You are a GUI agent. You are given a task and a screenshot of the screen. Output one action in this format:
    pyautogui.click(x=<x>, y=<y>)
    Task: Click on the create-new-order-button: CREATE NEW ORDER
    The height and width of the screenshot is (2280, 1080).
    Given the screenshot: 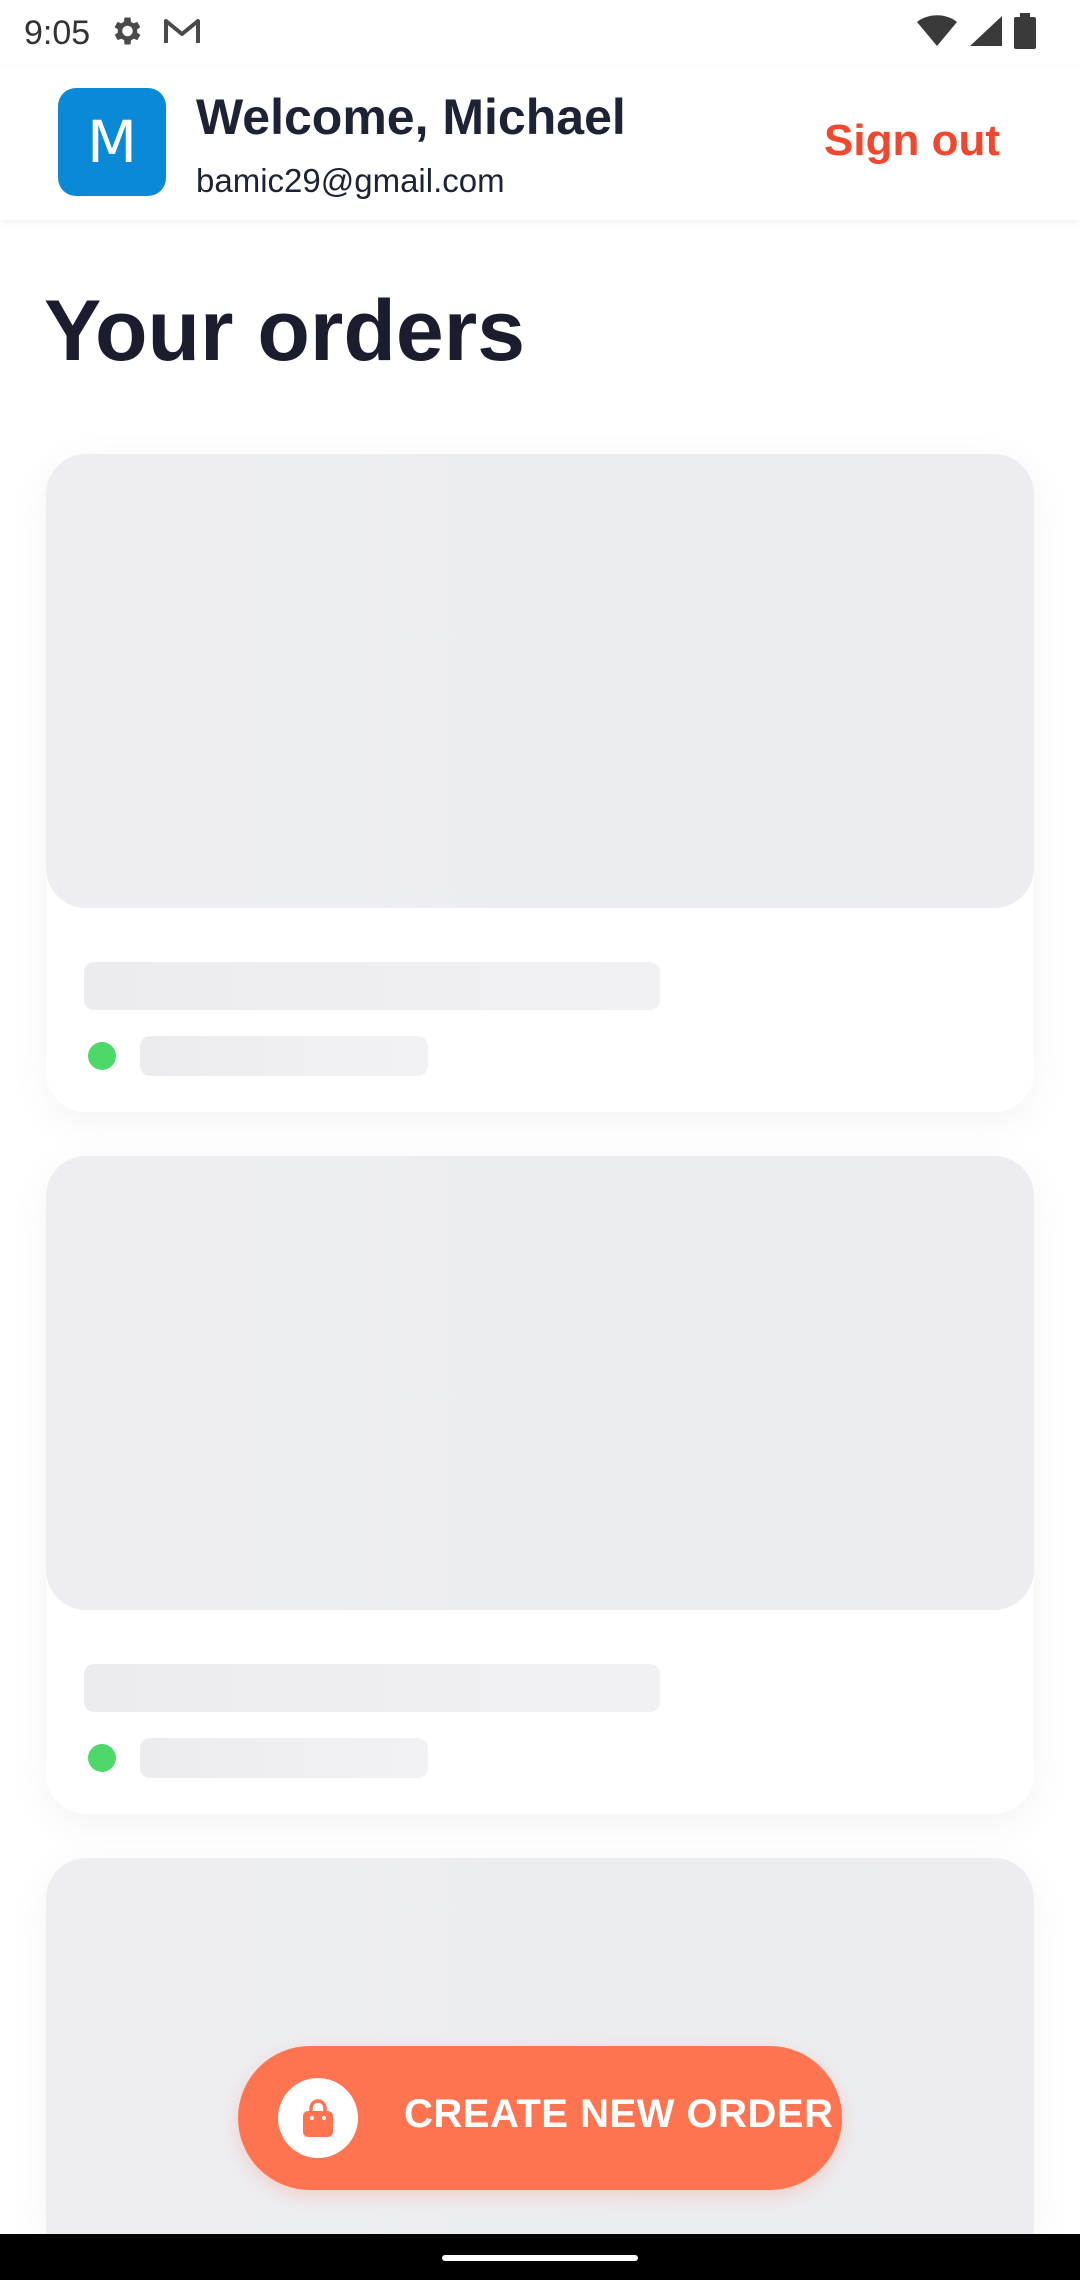 What is the action you would take?
    pyautogui.click(x=540, y=2118)
    